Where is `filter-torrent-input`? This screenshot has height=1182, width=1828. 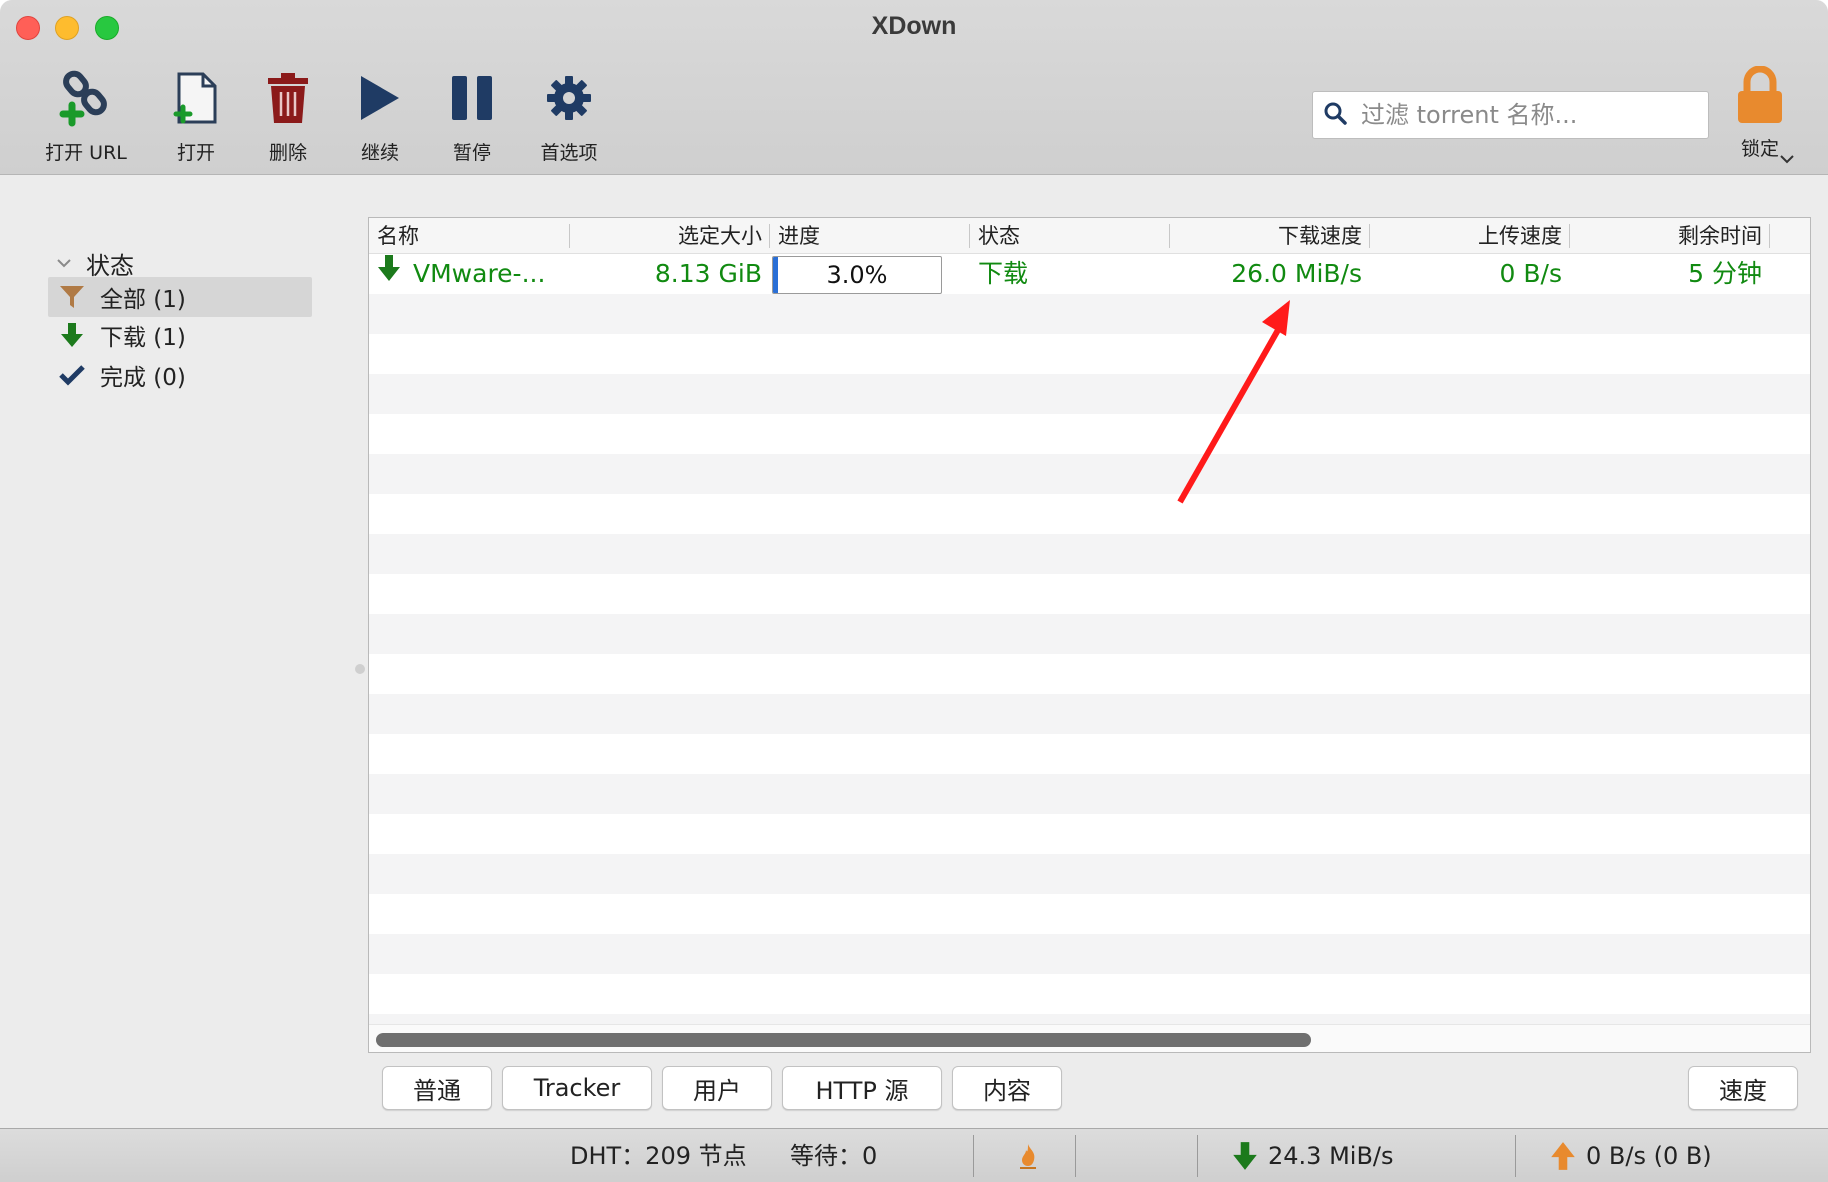 filter-torrent-input is located at coordinates (1526, 115).